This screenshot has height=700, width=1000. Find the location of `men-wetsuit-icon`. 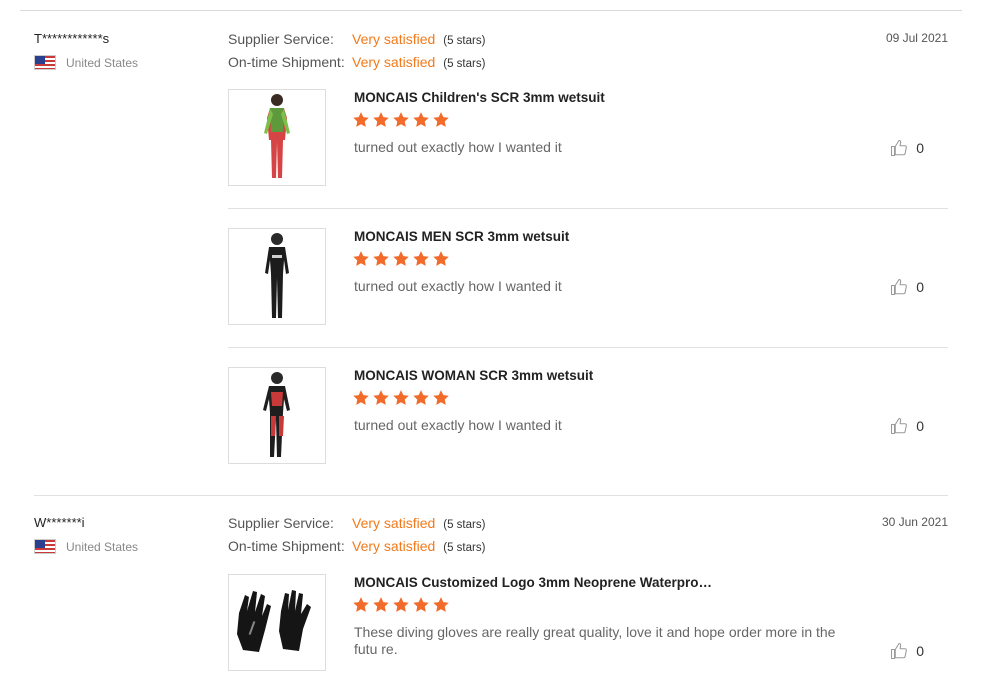

men-wetsuit-icon is located at coordinates (277, 276).